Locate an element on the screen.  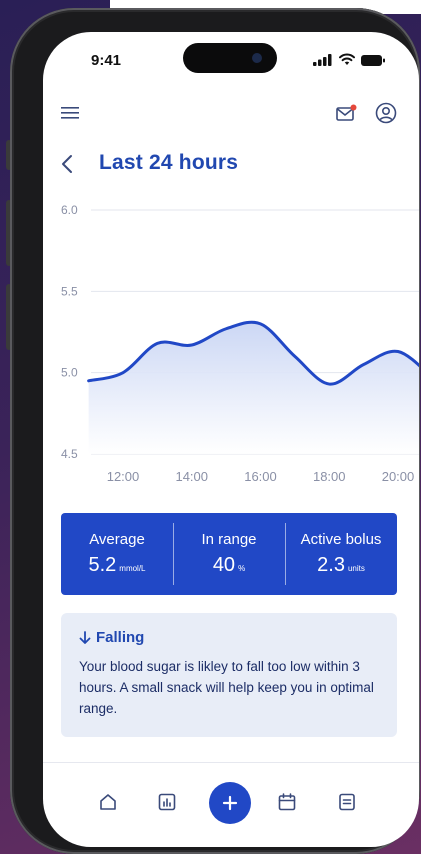
back-chevron-icon is located at coordinates (67, 164).